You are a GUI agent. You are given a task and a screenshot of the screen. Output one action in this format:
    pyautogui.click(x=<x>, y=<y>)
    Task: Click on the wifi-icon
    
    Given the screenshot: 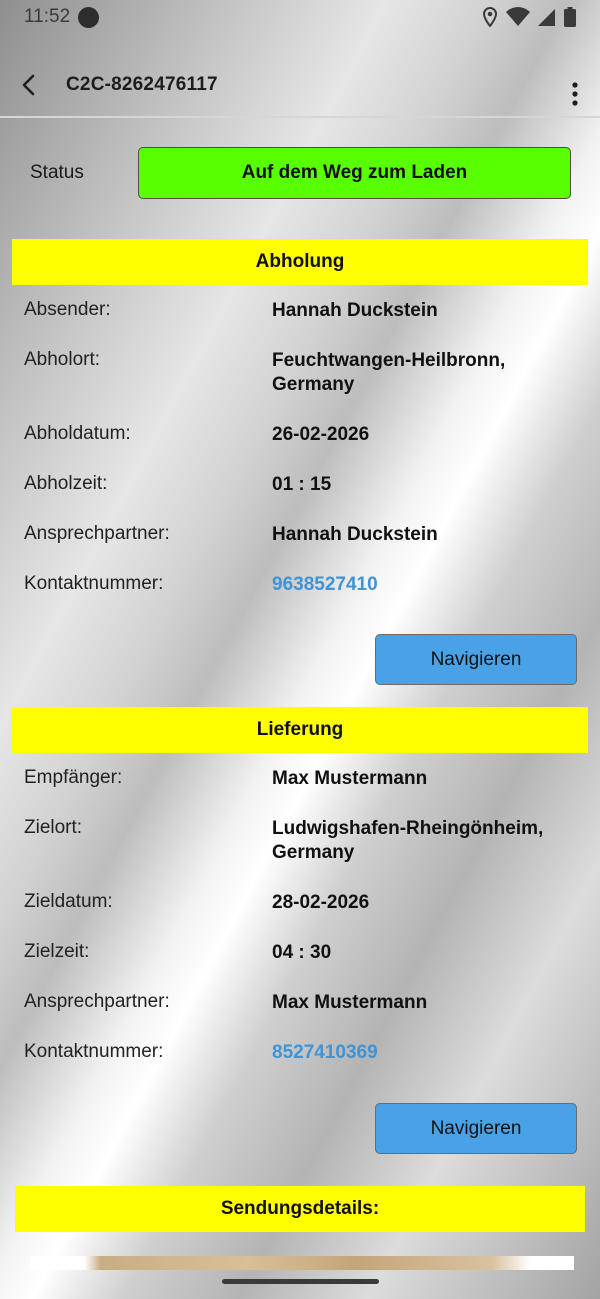 What is the action you would take?
    pyautogui.click(x=518, y=17)
    